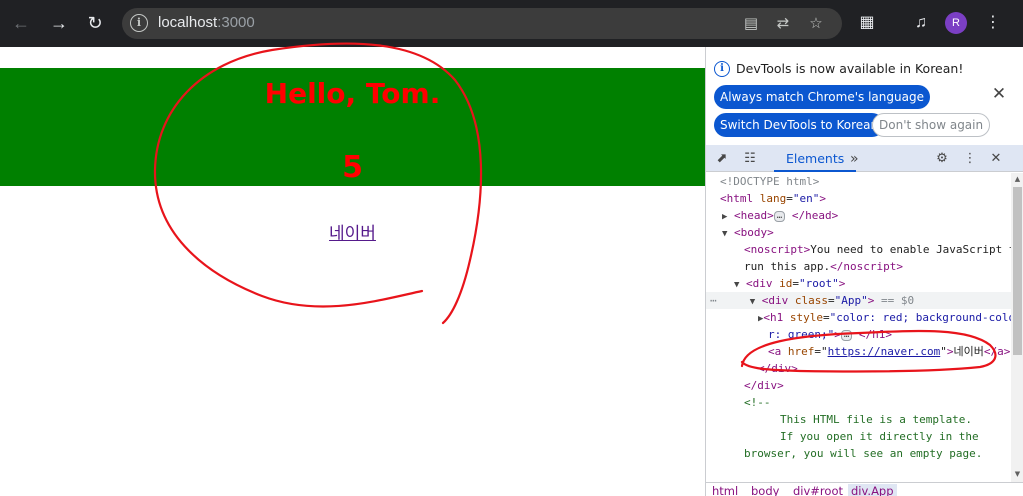 The height and width of the screenshot is (496, 1023). What do you see at coordinates (956, 23) in the screenshot?
I see `profile-avatar: R` at bounding box center [956, 23].